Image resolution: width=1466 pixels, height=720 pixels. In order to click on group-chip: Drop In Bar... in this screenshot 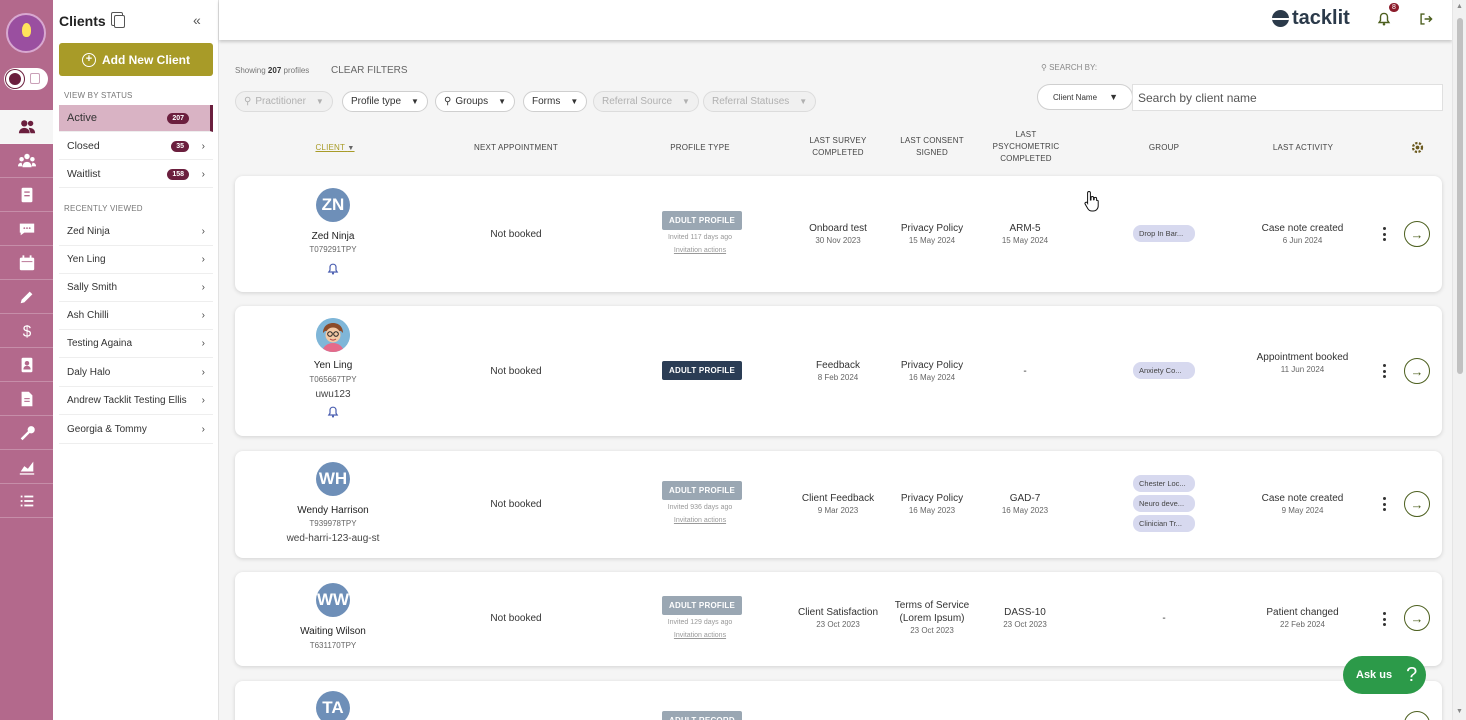, I will do `click(1164, 233)`.